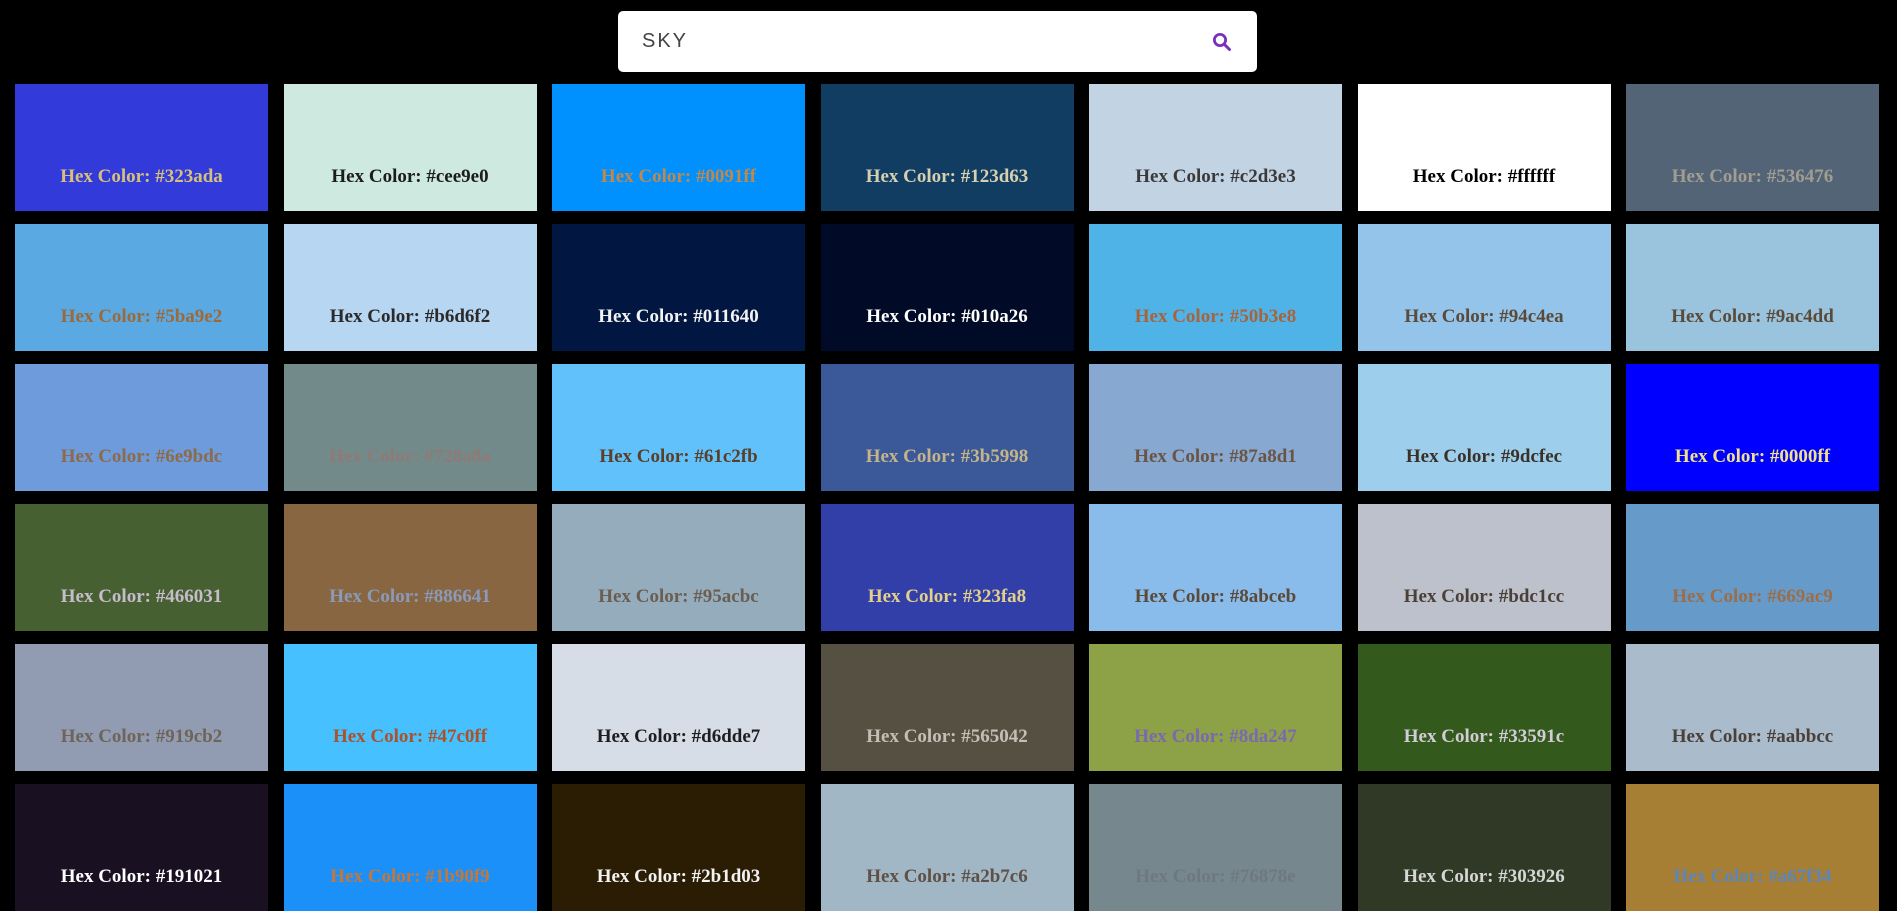  Describe the element at coordinates (678, 567) in the screenshot. I see `color-swatch: Hex Color: #95acbc` at that location.